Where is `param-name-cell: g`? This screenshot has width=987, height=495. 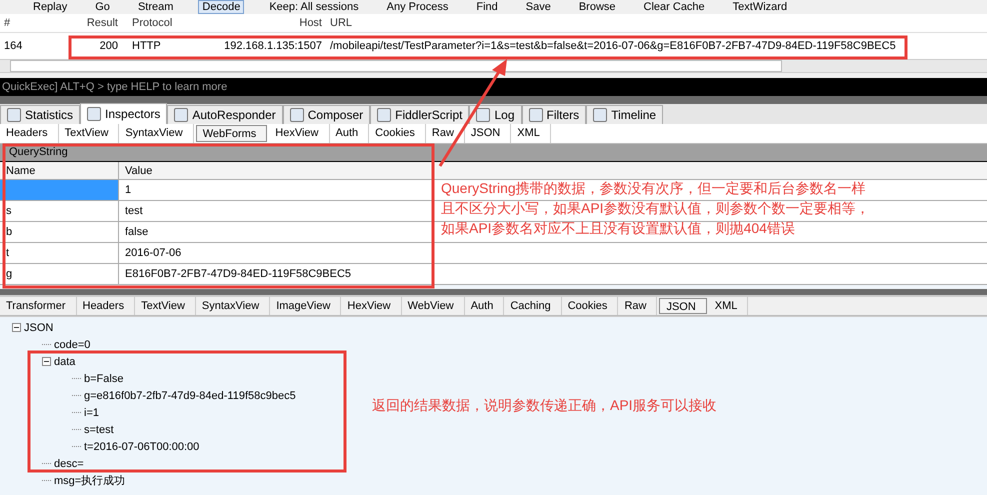
param-name-cell: g is located at coordinates (59, 274).